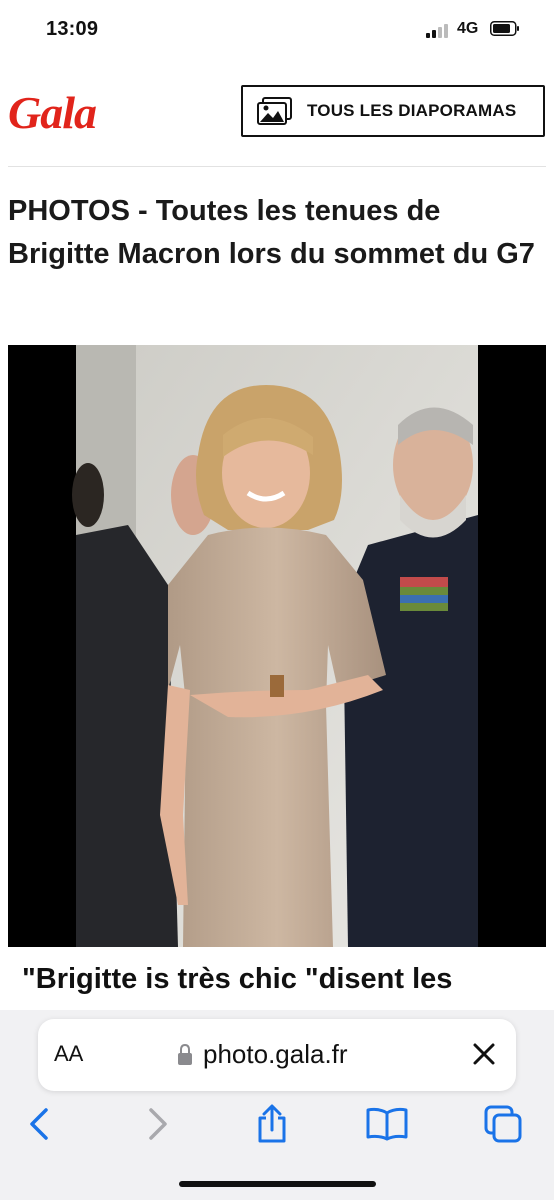 Image resolution: width=554 pixels, height=1200 pixels. I want to click on network-type: 4G, so click(468, 28).